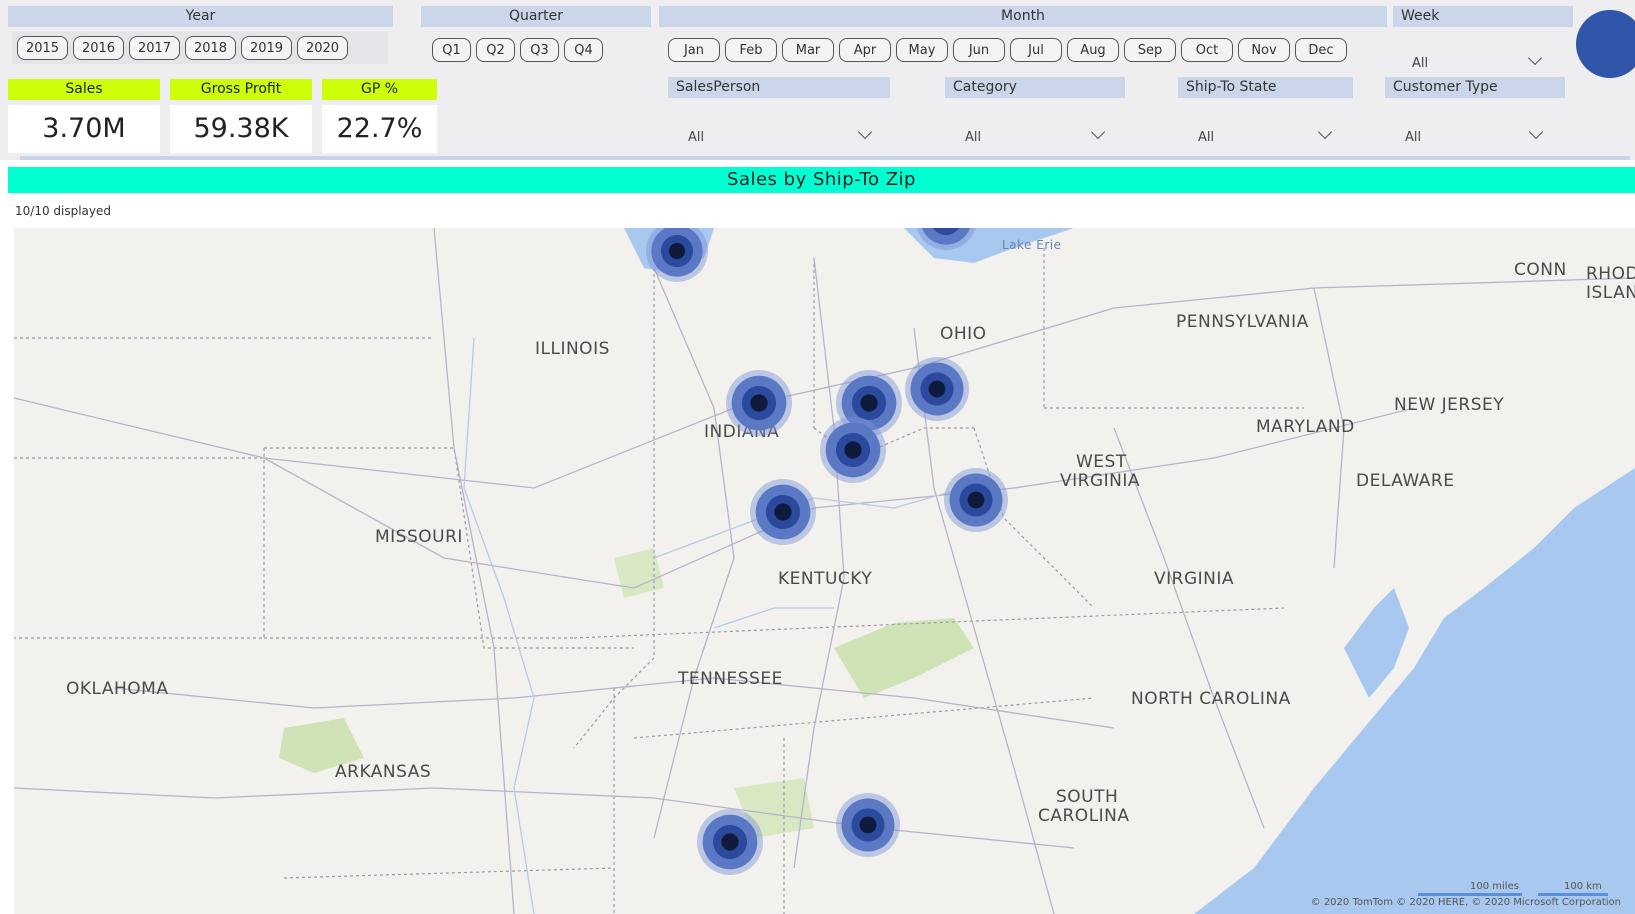 This screenshot has width=1635, height=914. What do you see at coordinates (84, 129) in the screenshot?
I see `sales-kpi-value: 3.70M` at bounding box center [84, 129].